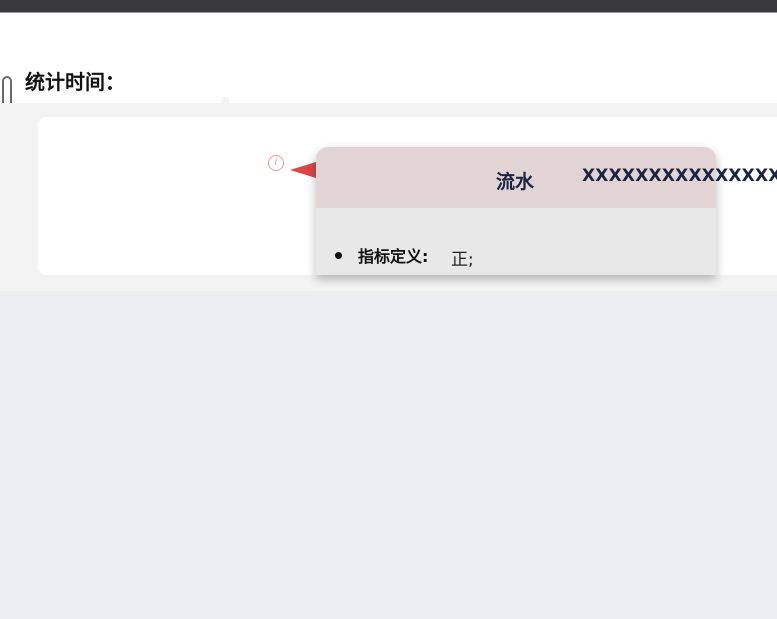  I want to click on section-notch, so click(225, 100).